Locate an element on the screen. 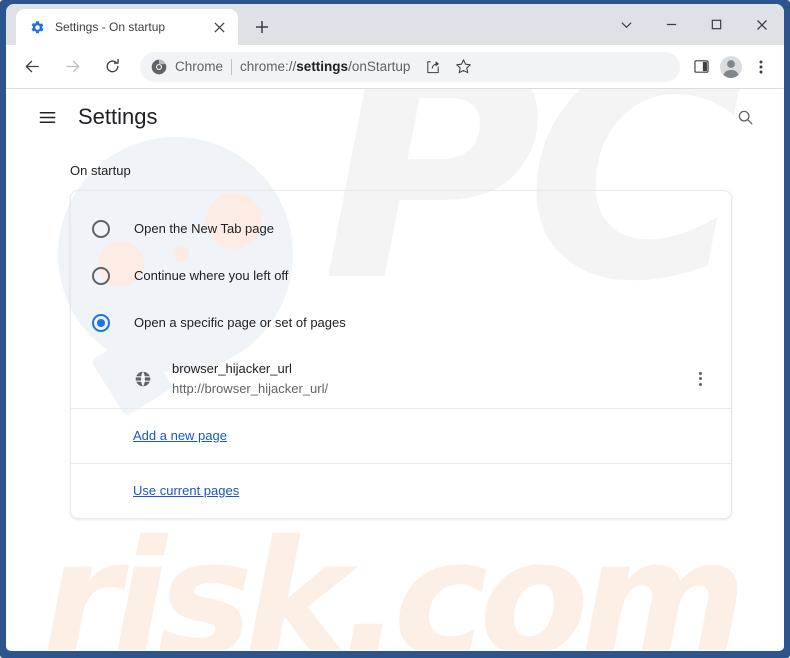 The height and width of the screenshot is (658, 790). bookmark-star-icon is located at coordinates (463, 67).